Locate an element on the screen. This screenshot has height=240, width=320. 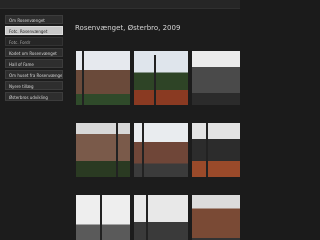
sidebar-item-hall-of-fame: Hall of Fame is located at coordinates (34, 63).